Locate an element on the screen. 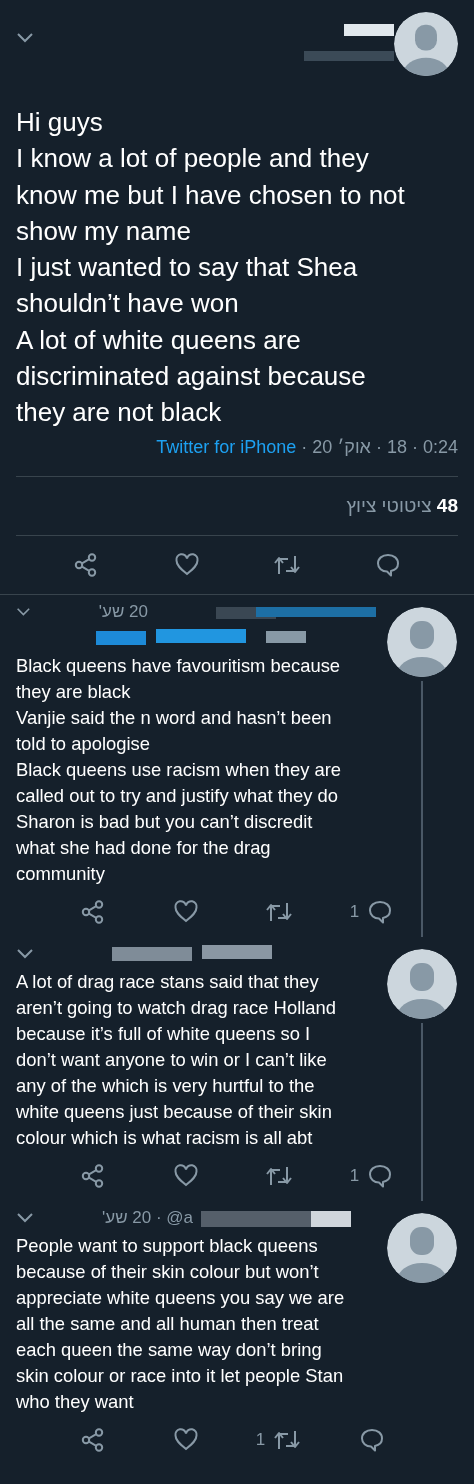  reply-text: Black queens have favouritism because is located at coordinates (178, 665).